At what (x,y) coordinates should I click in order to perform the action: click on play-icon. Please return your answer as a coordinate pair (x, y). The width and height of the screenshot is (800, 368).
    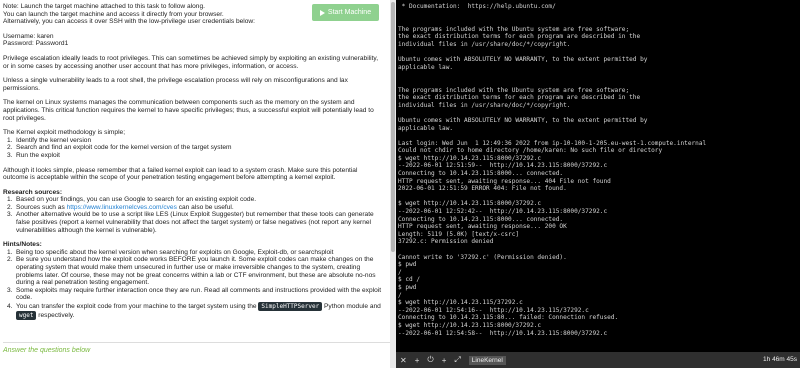
    Looking at the image, I should click on (322, 12).